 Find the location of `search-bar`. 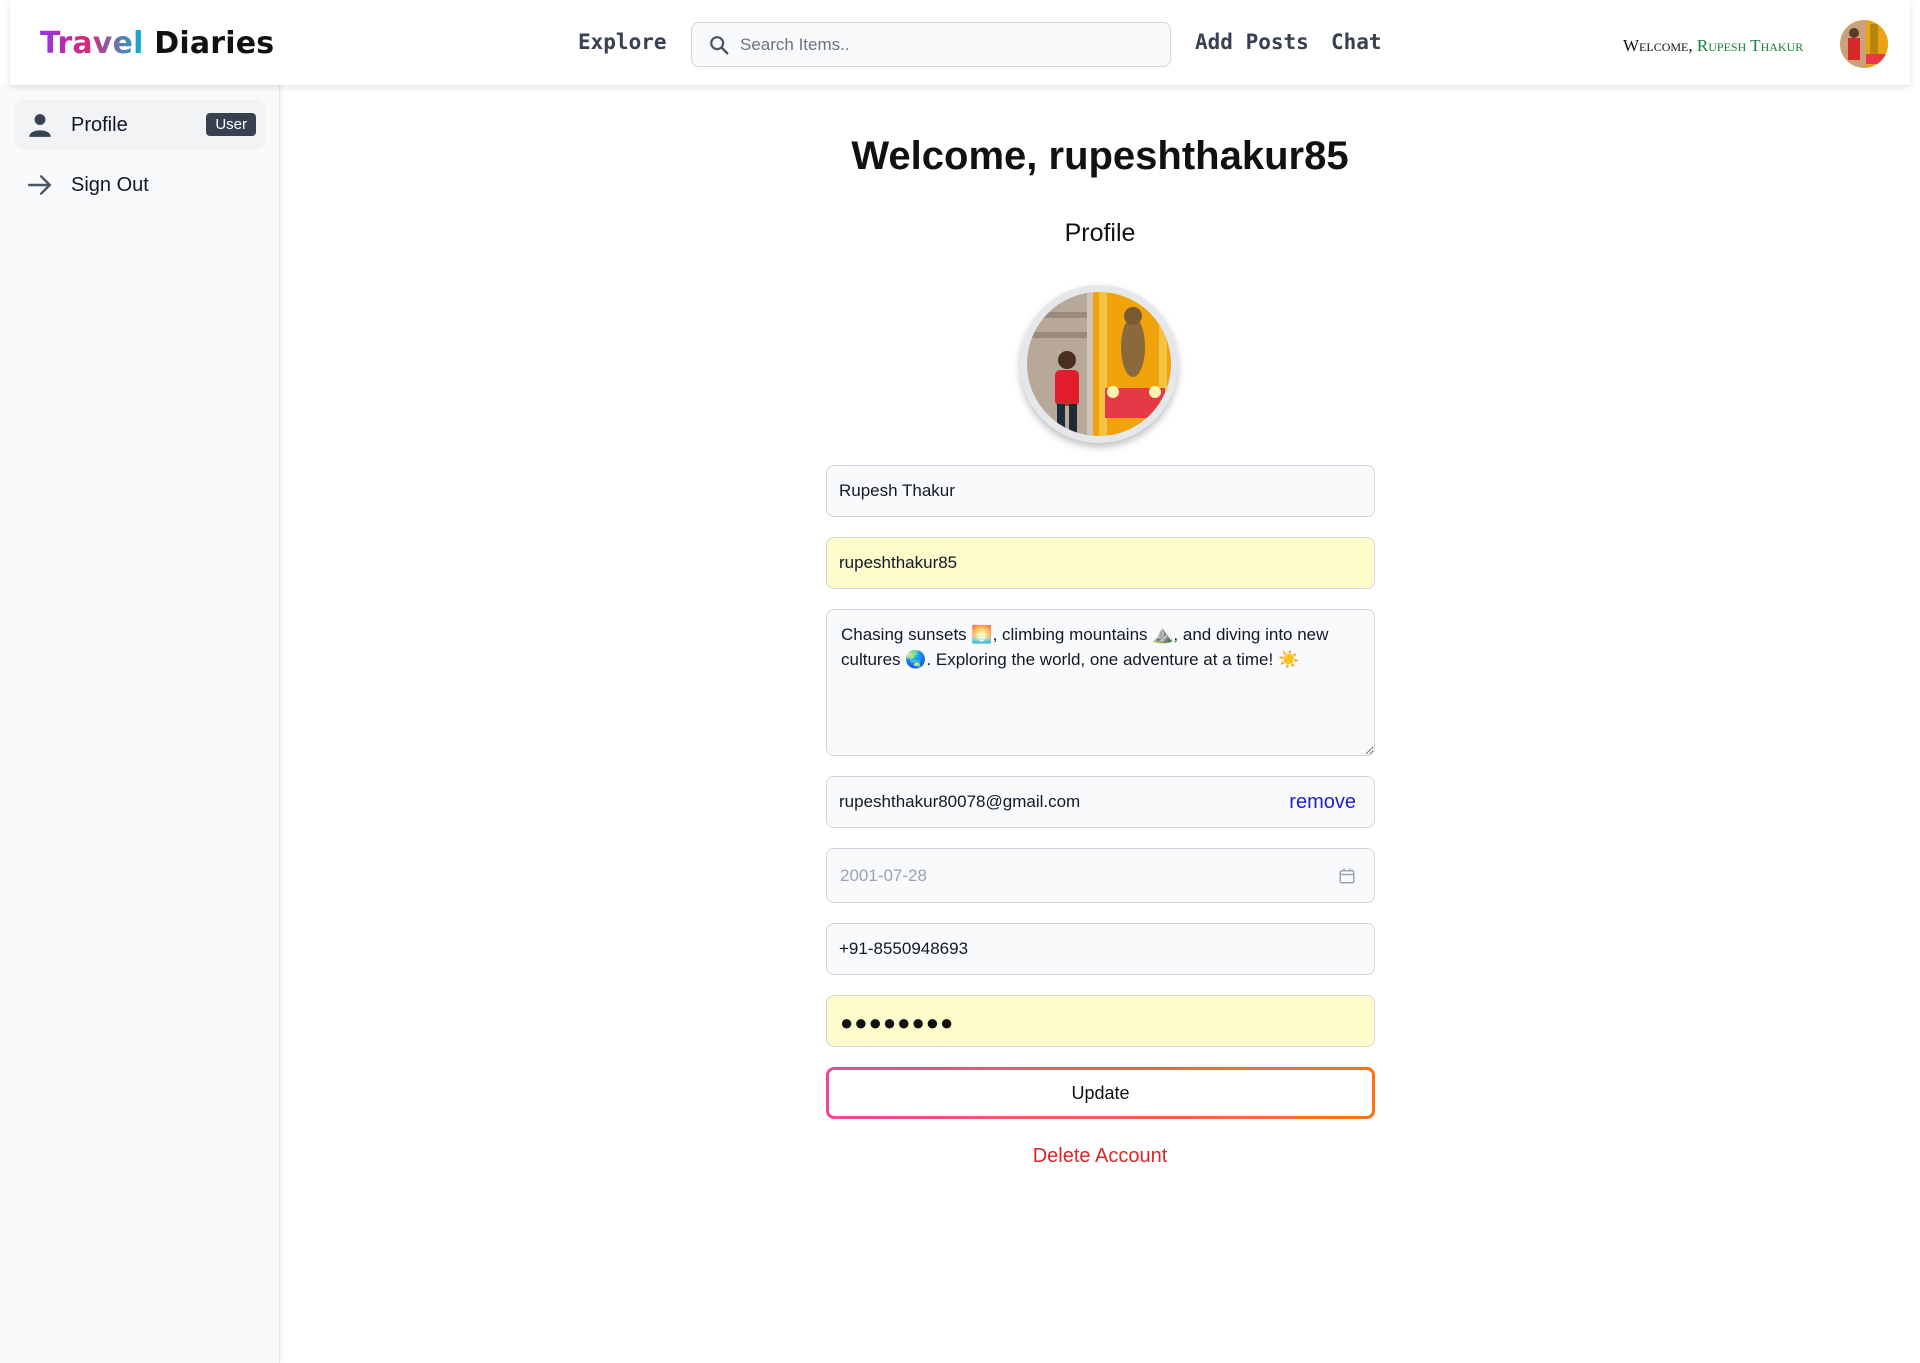

search-bar is located at coordinates (931, 44).